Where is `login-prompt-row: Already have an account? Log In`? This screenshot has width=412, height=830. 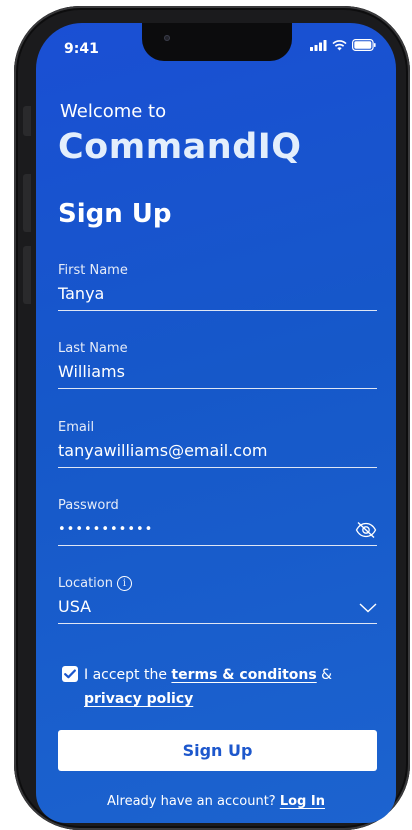
login-prompt-row: Already have an account? Log In is located at coordinates (216, 801).